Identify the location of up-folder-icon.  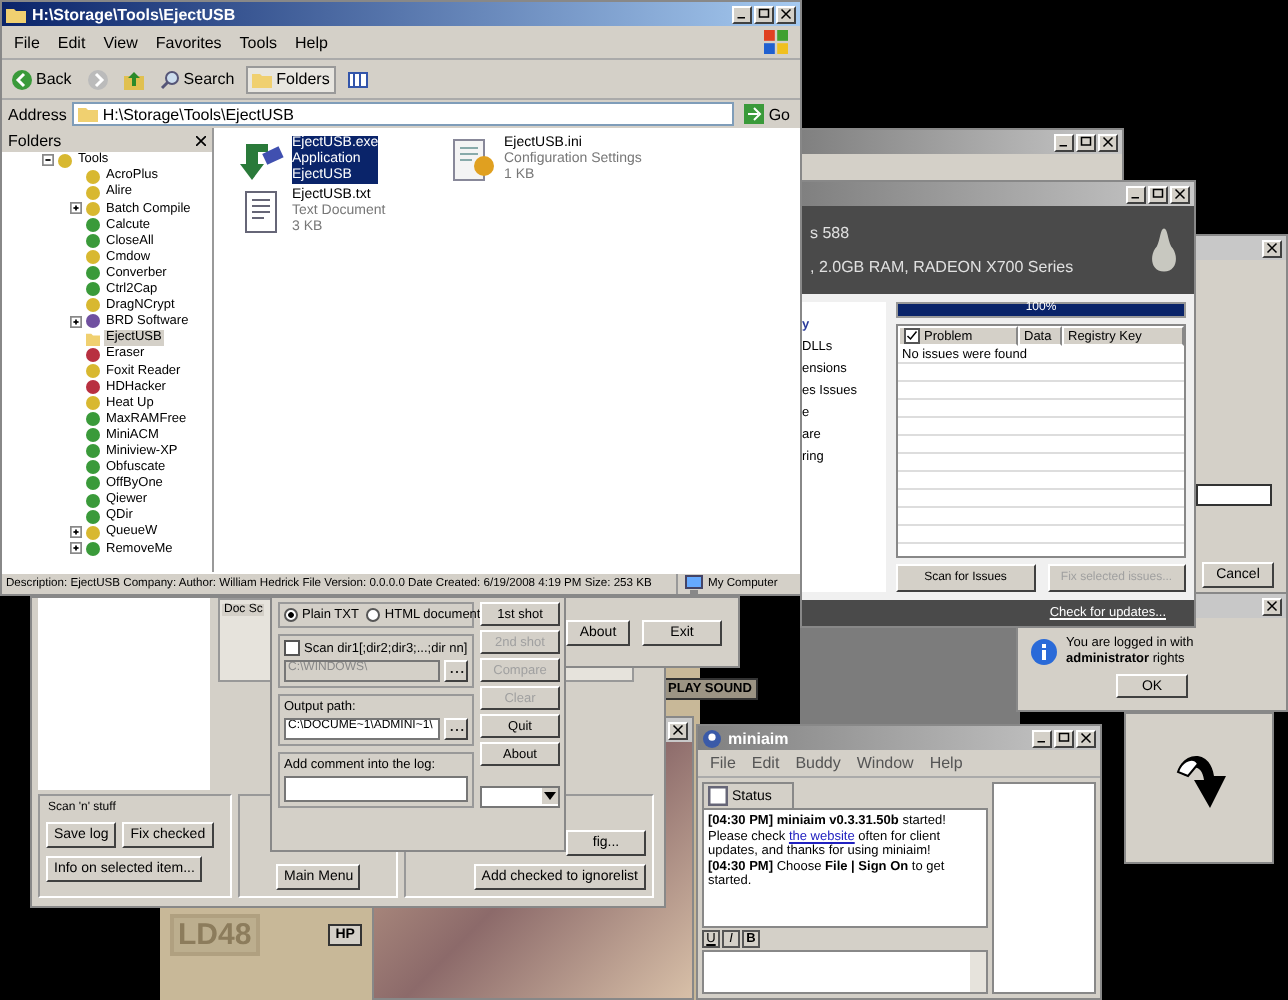
(133, 79).